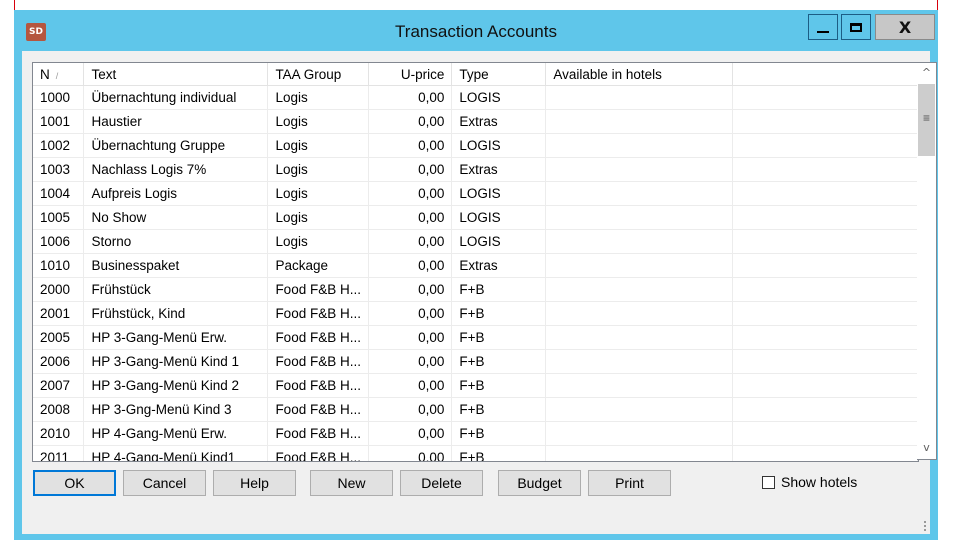 The image size is (960, 543). What do you see at coordinates (59, 217) in the screenshot?
I see `cell-number: 1005` at bounding box center [59, 217].